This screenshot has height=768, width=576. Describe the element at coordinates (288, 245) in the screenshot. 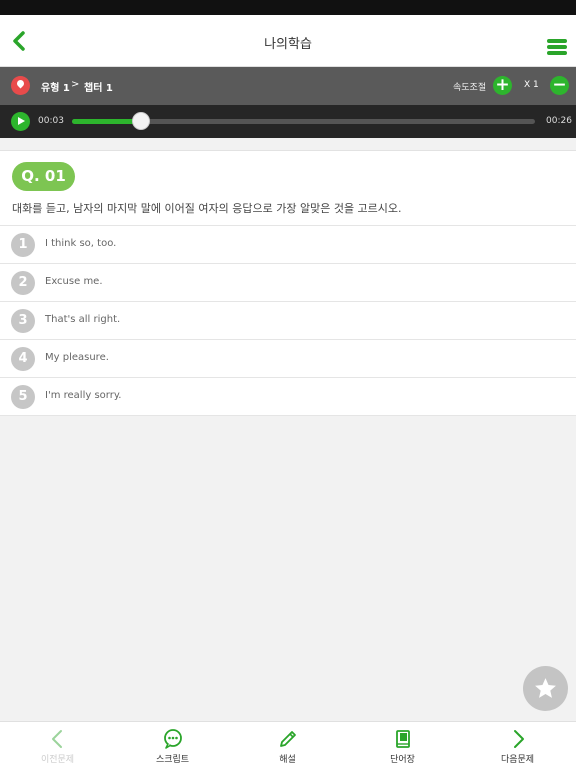

I see `answer-option-1: 1 I think so, too.` at that location.